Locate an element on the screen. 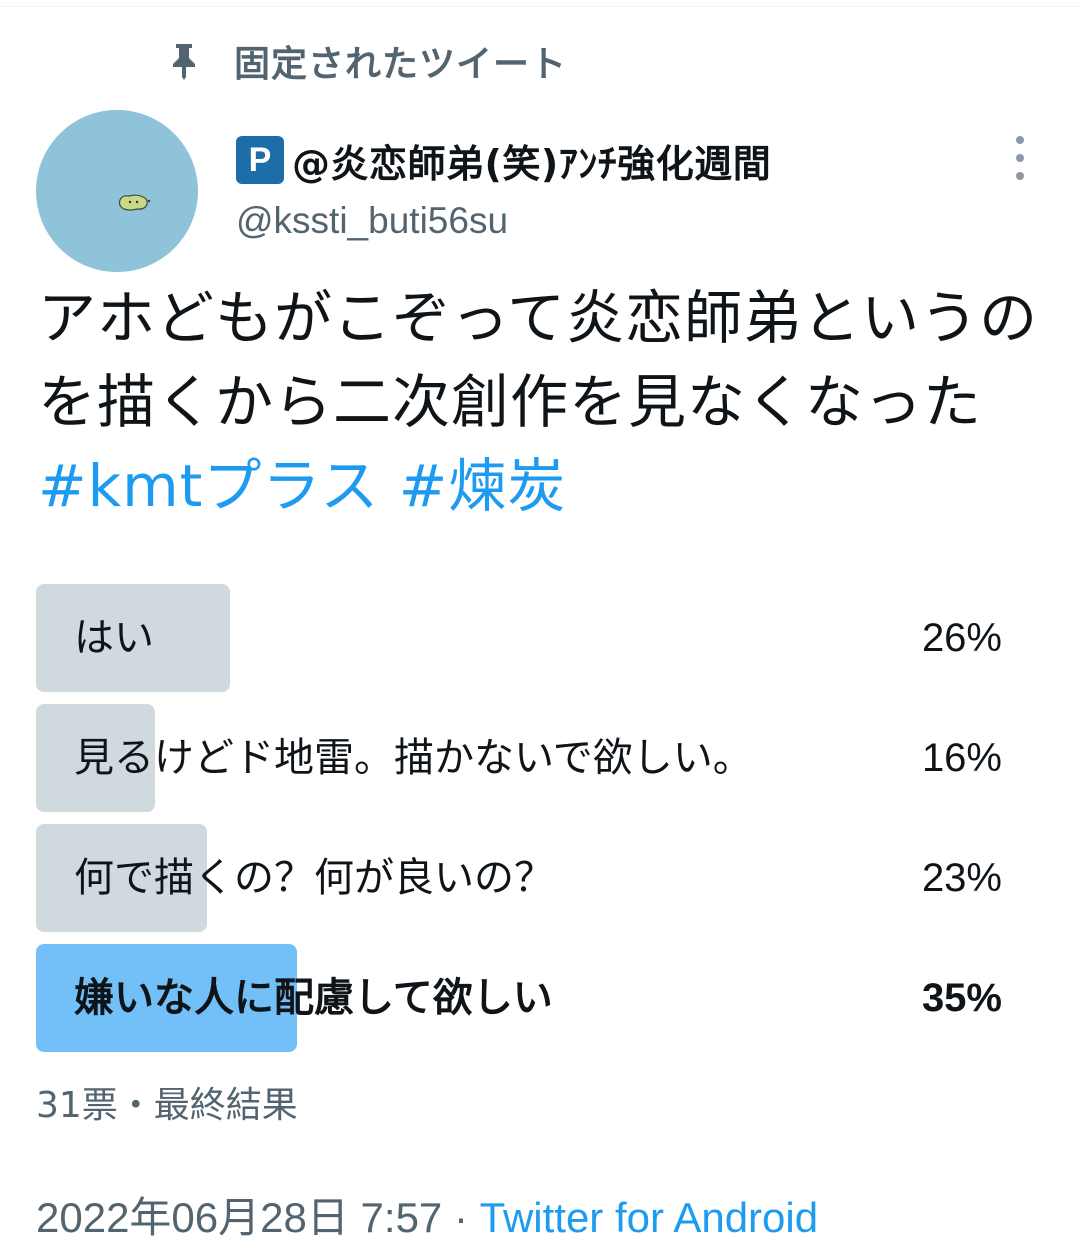  poll-option: 何で描くの？何が良いの？ 23% is located at coordinates (540, 878).